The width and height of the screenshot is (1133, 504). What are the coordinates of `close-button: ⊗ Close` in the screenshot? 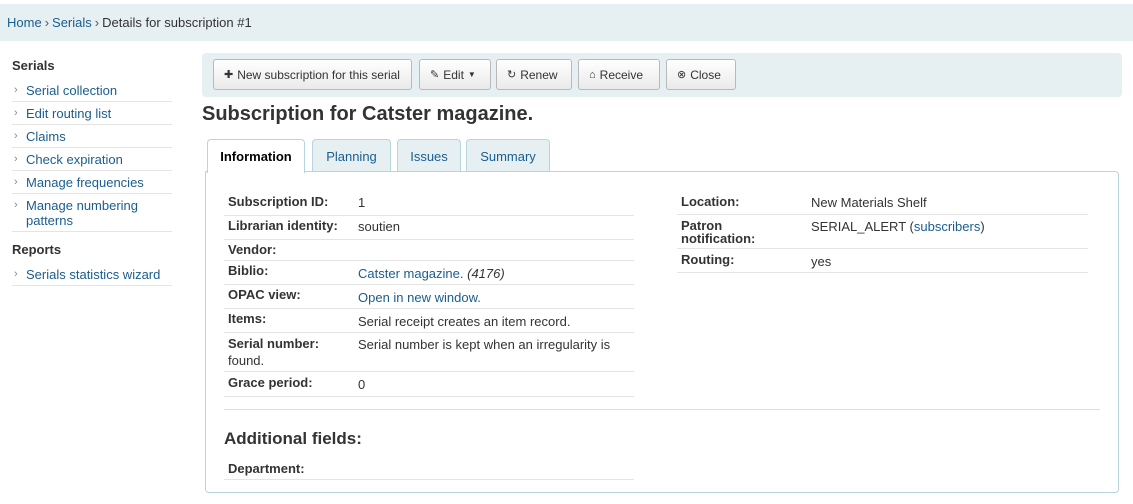 It's located at (701, 74).